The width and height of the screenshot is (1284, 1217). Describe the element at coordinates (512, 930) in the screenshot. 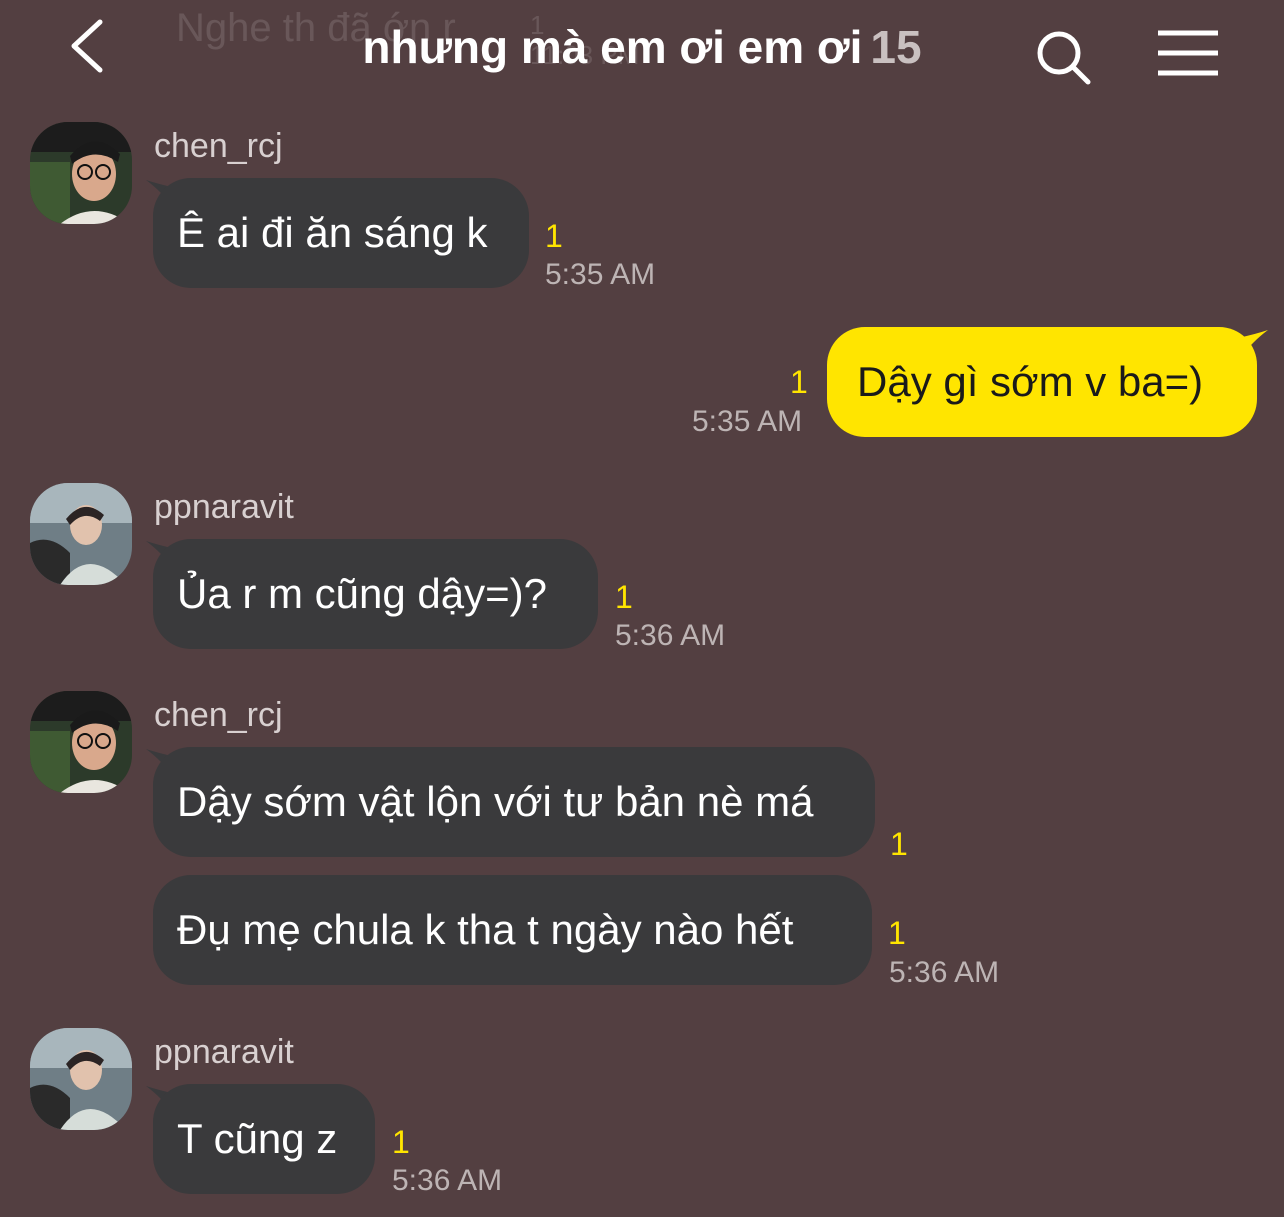

I see `message-bubble: Đụ mẹ chula k tha t ngày nào hết` at that location.